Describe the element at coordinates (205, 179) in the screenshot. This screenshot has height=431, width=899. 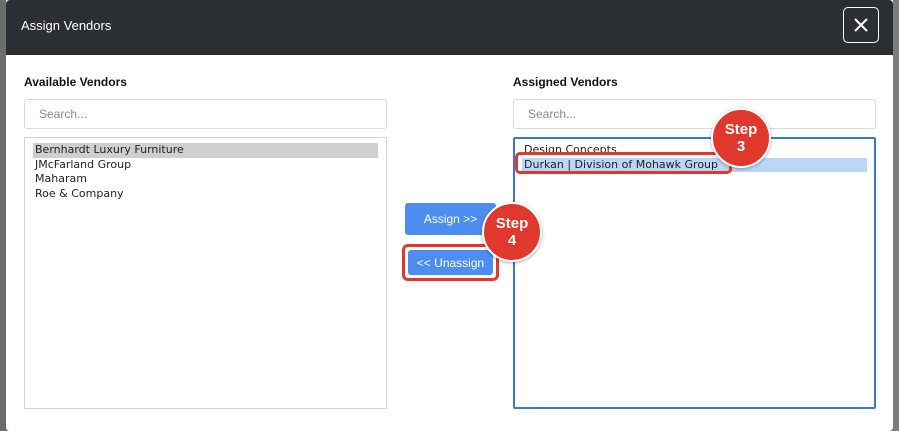
I see `list-item: Maharam` at that location.